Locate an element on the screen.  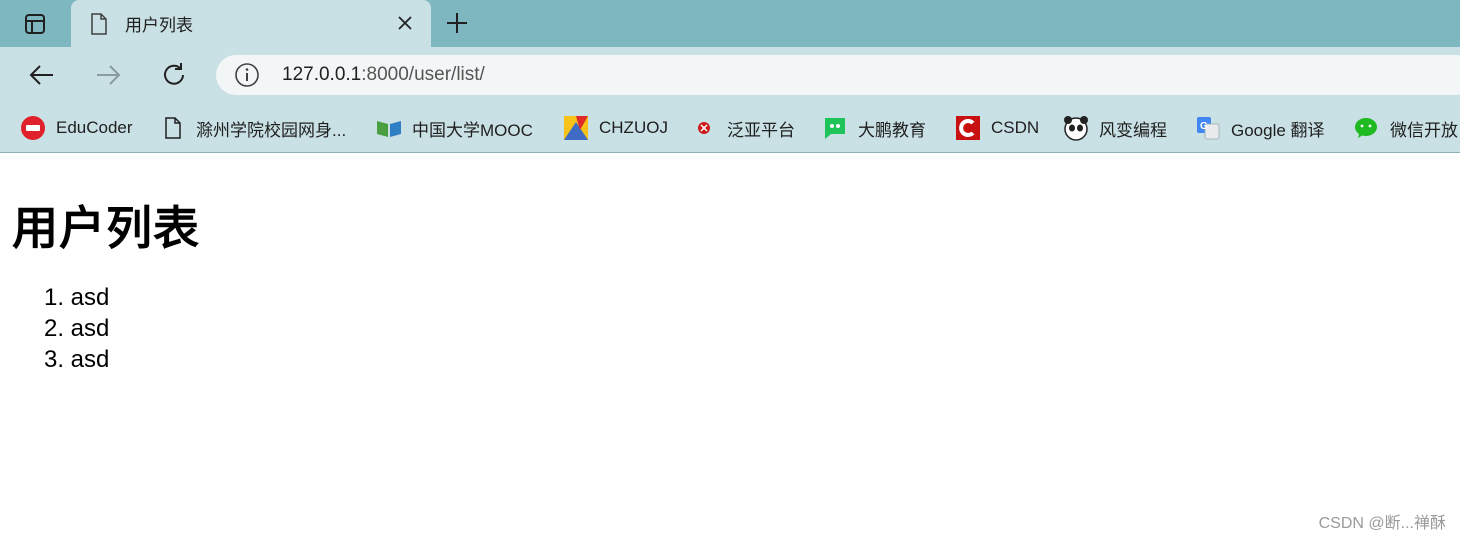
url-path: :8000/user/list/ is located at coordinates (423, 74).